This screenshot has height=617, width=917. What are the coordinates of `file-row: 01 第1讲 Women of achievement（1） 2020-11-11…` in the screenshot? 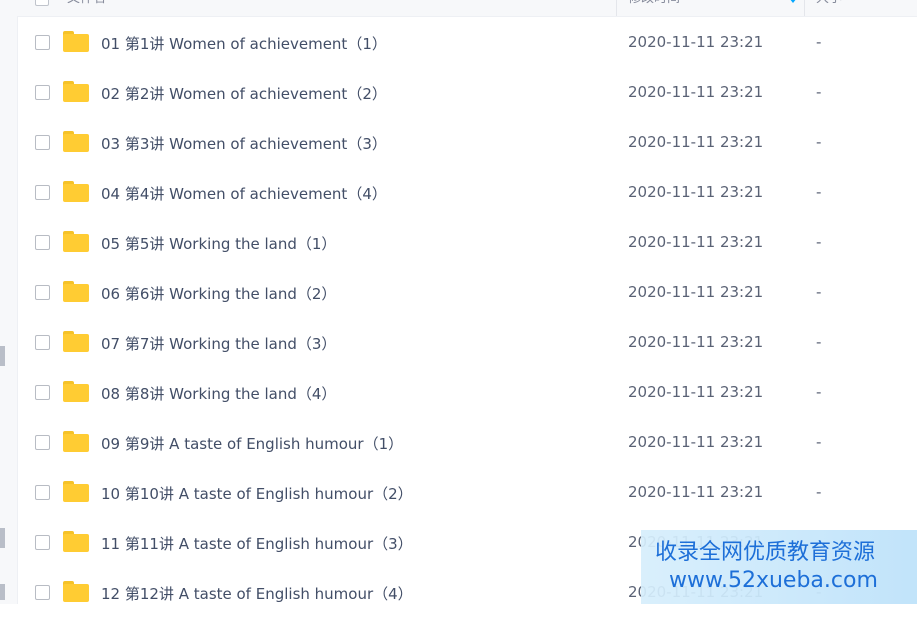 It's located at (467, 42).